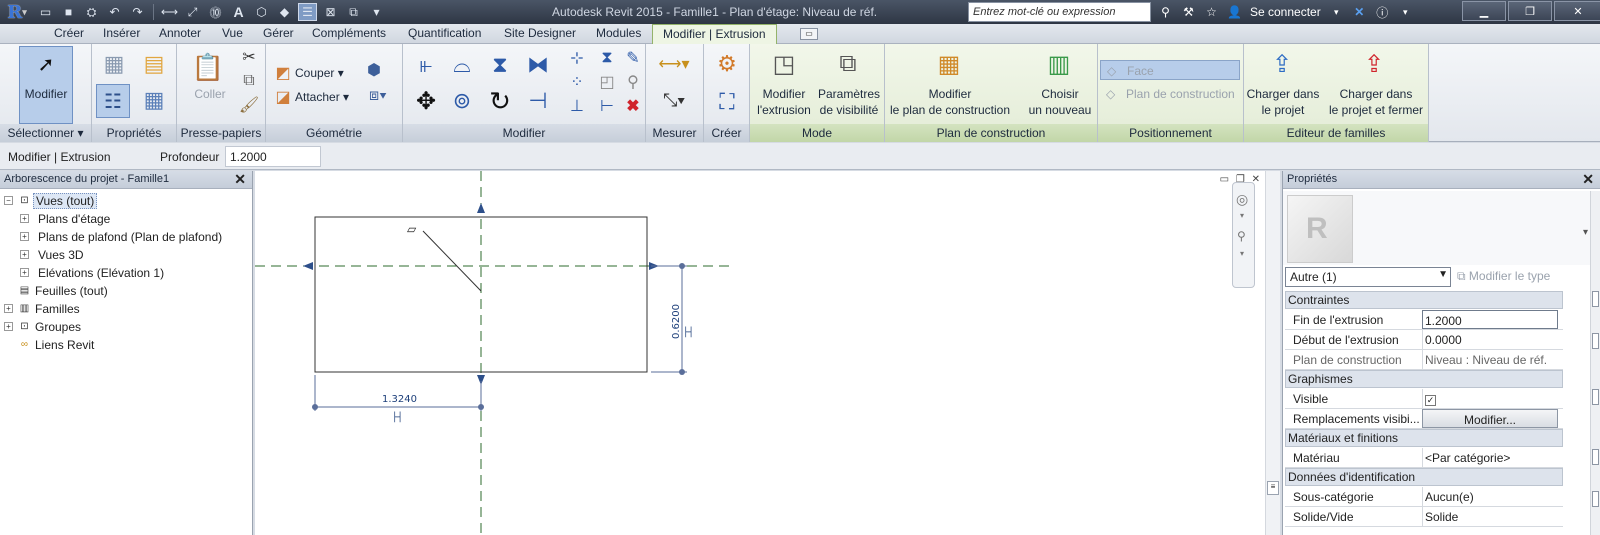 Image resolution: width=1600 pixels, height=535 pixels. I want to click on steering-wheel-icon: ◎, so click(1242, 199).